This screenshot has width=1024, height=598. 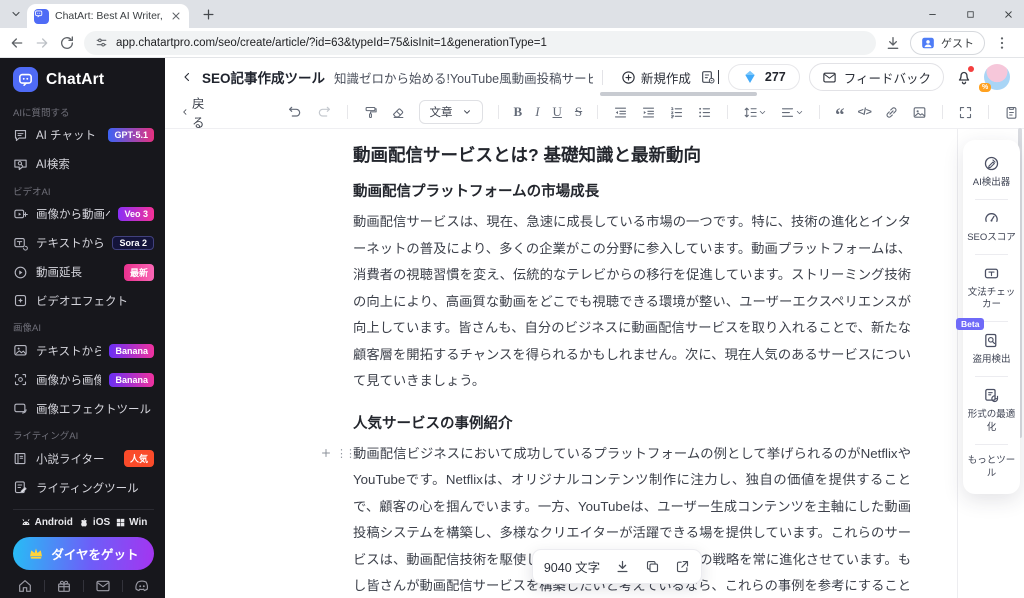 What do you see at coordinates (971, 69) in the screenshot?
I see `notification-dot` at bounding box center [971, 69].